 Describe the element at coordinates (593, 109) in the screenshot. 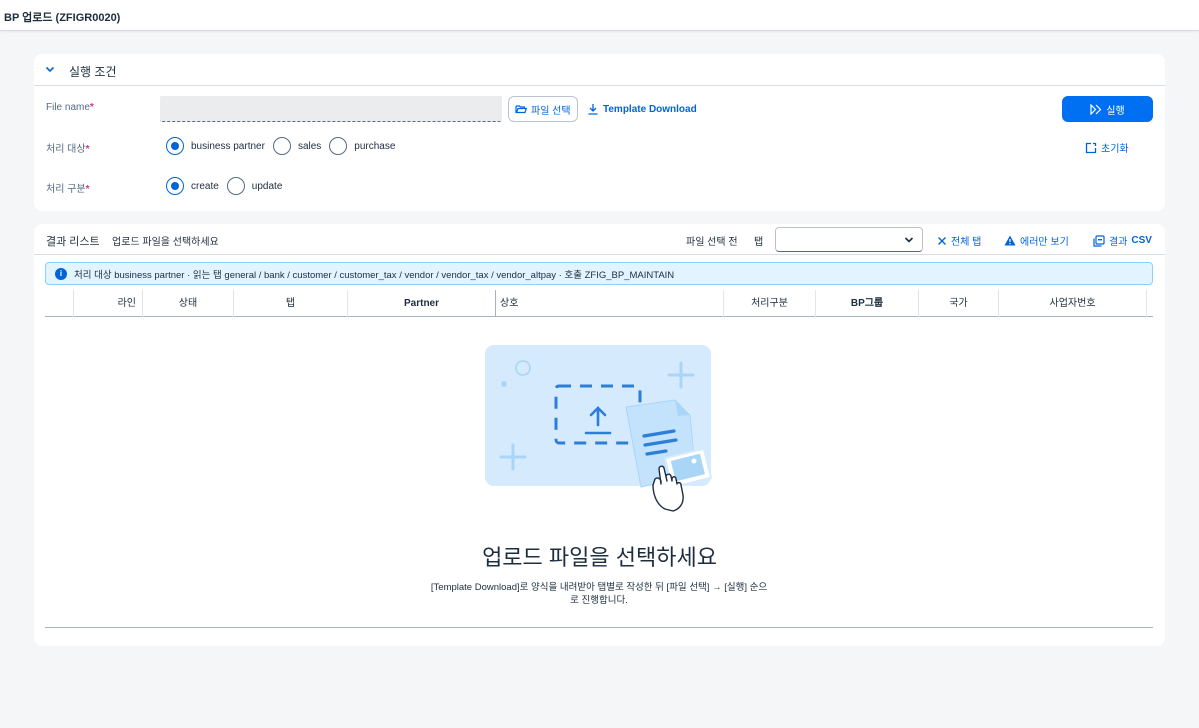

I see `download-icon` at that location.